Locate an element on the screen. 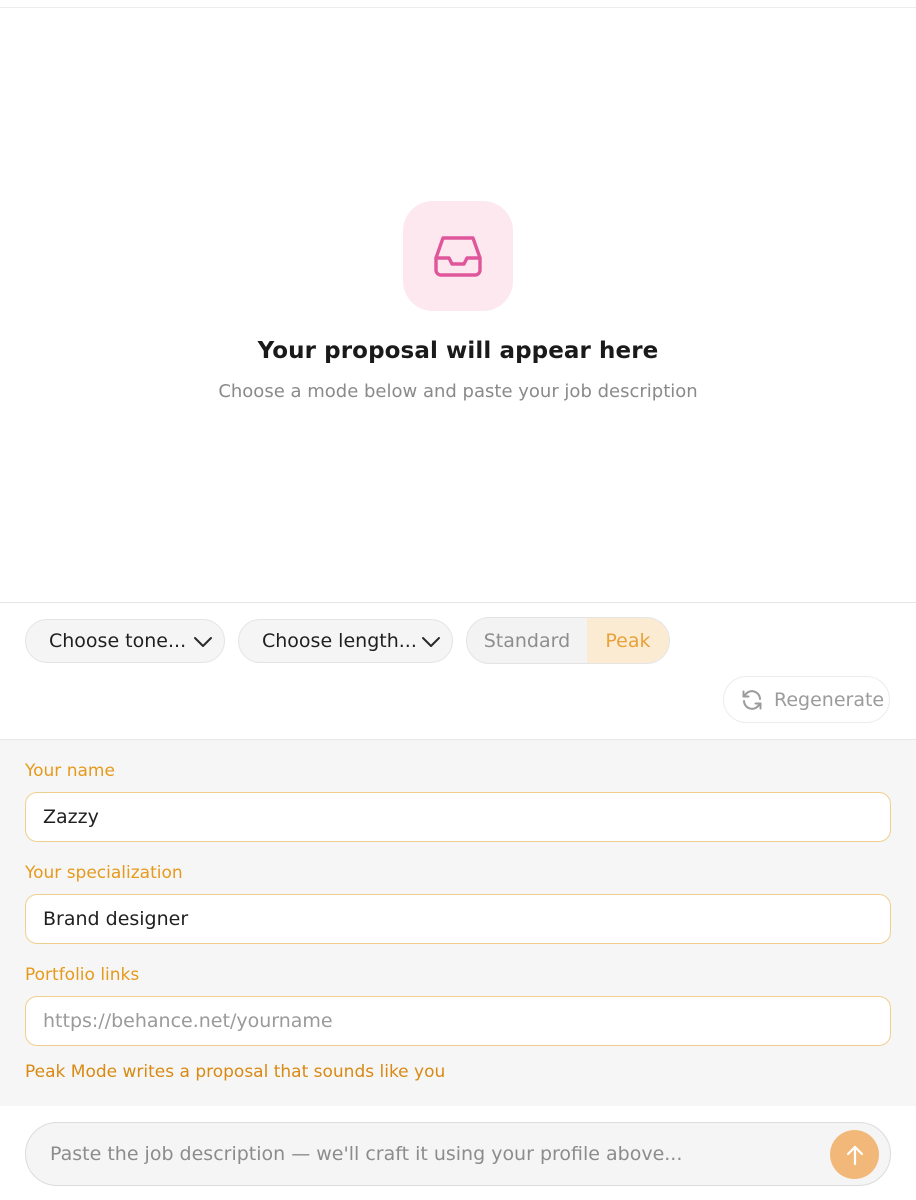 This screenshot has width=916, height=1200. empty-state-icon-box is located at coordinates (458, 256).